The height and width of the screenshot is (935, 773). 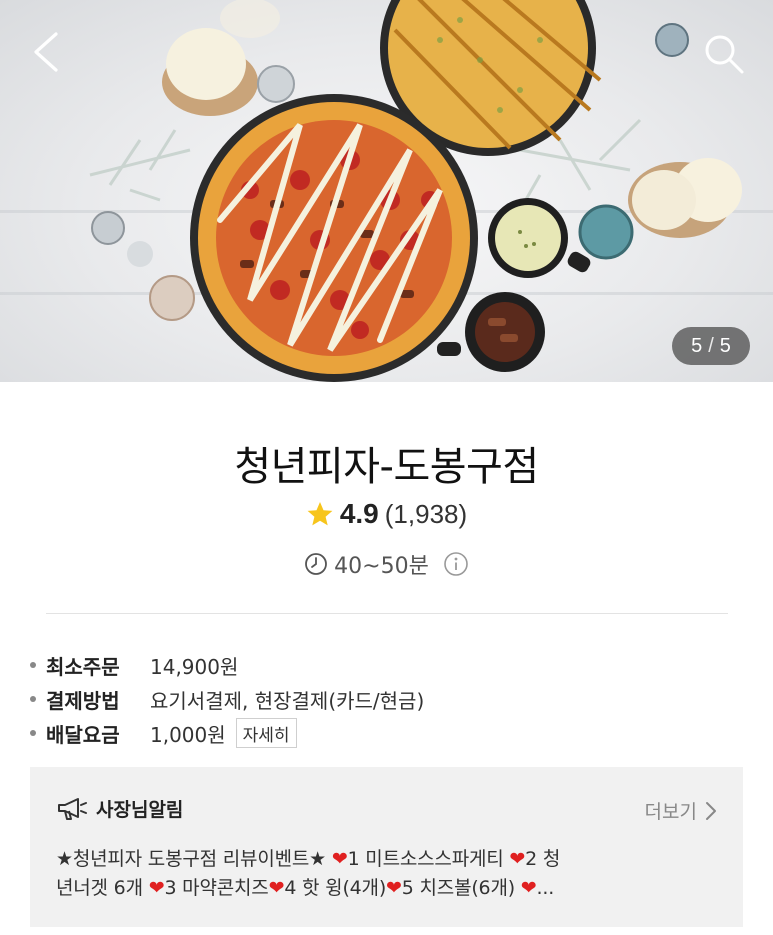 I want to click on review-count: (1,938), so click(x=426, y=513).